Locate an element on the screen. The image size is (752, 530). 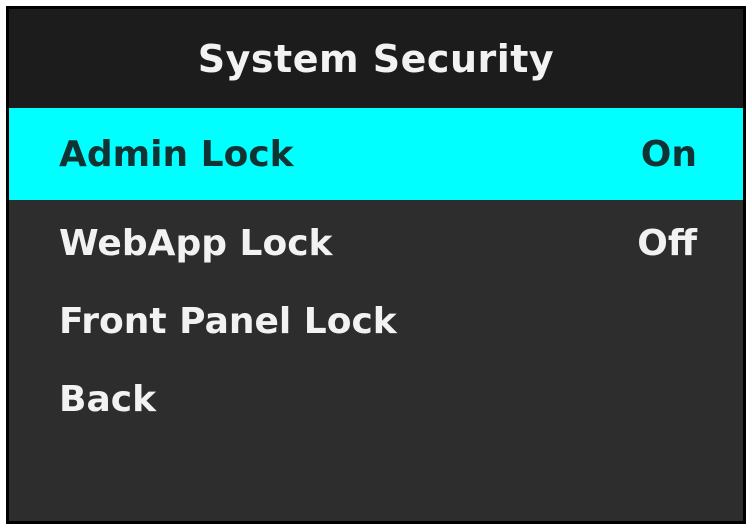
menu-item-label: Front Panel Lock is located at coordinates (228, 321).